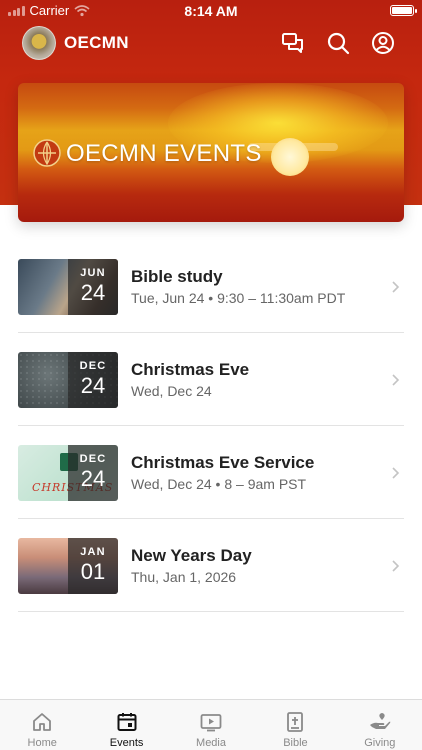 The height and width of the screenshot is (750, 422). Describe the element at coordinates (93, 571) in the screenshot. I see `date-day: 01` at that location.